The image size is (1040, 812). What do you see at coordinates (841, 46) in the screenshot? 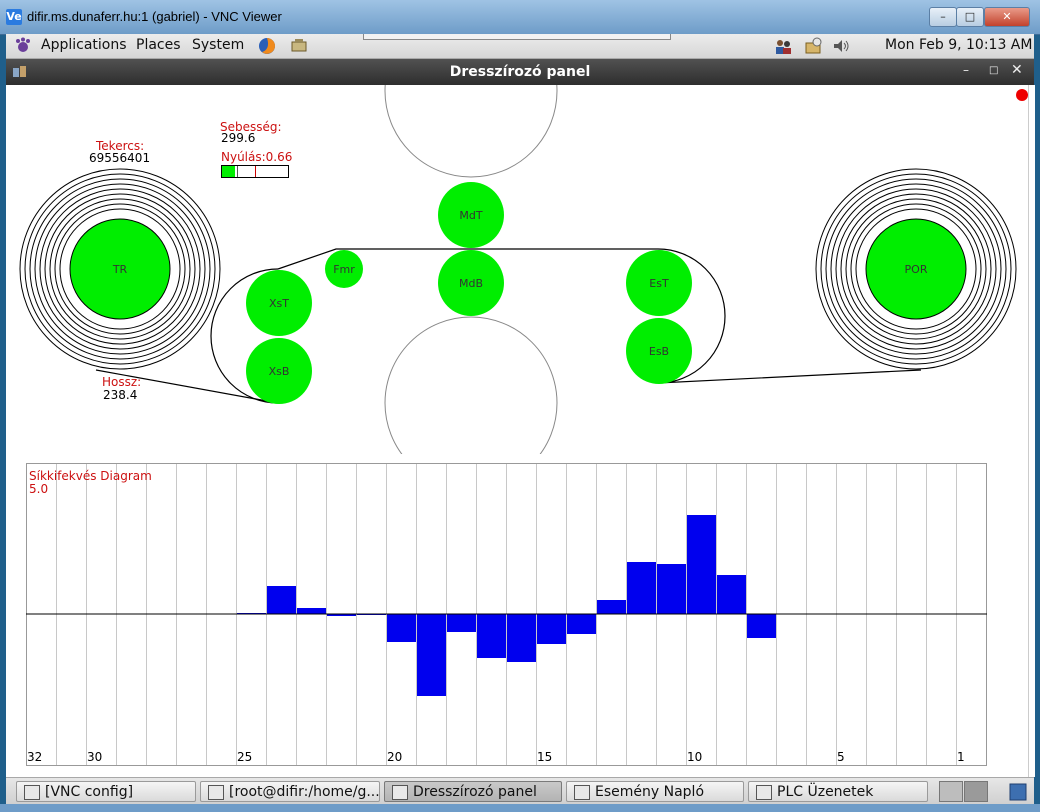
I see `volume-icon` at bounding box center [841, 46].